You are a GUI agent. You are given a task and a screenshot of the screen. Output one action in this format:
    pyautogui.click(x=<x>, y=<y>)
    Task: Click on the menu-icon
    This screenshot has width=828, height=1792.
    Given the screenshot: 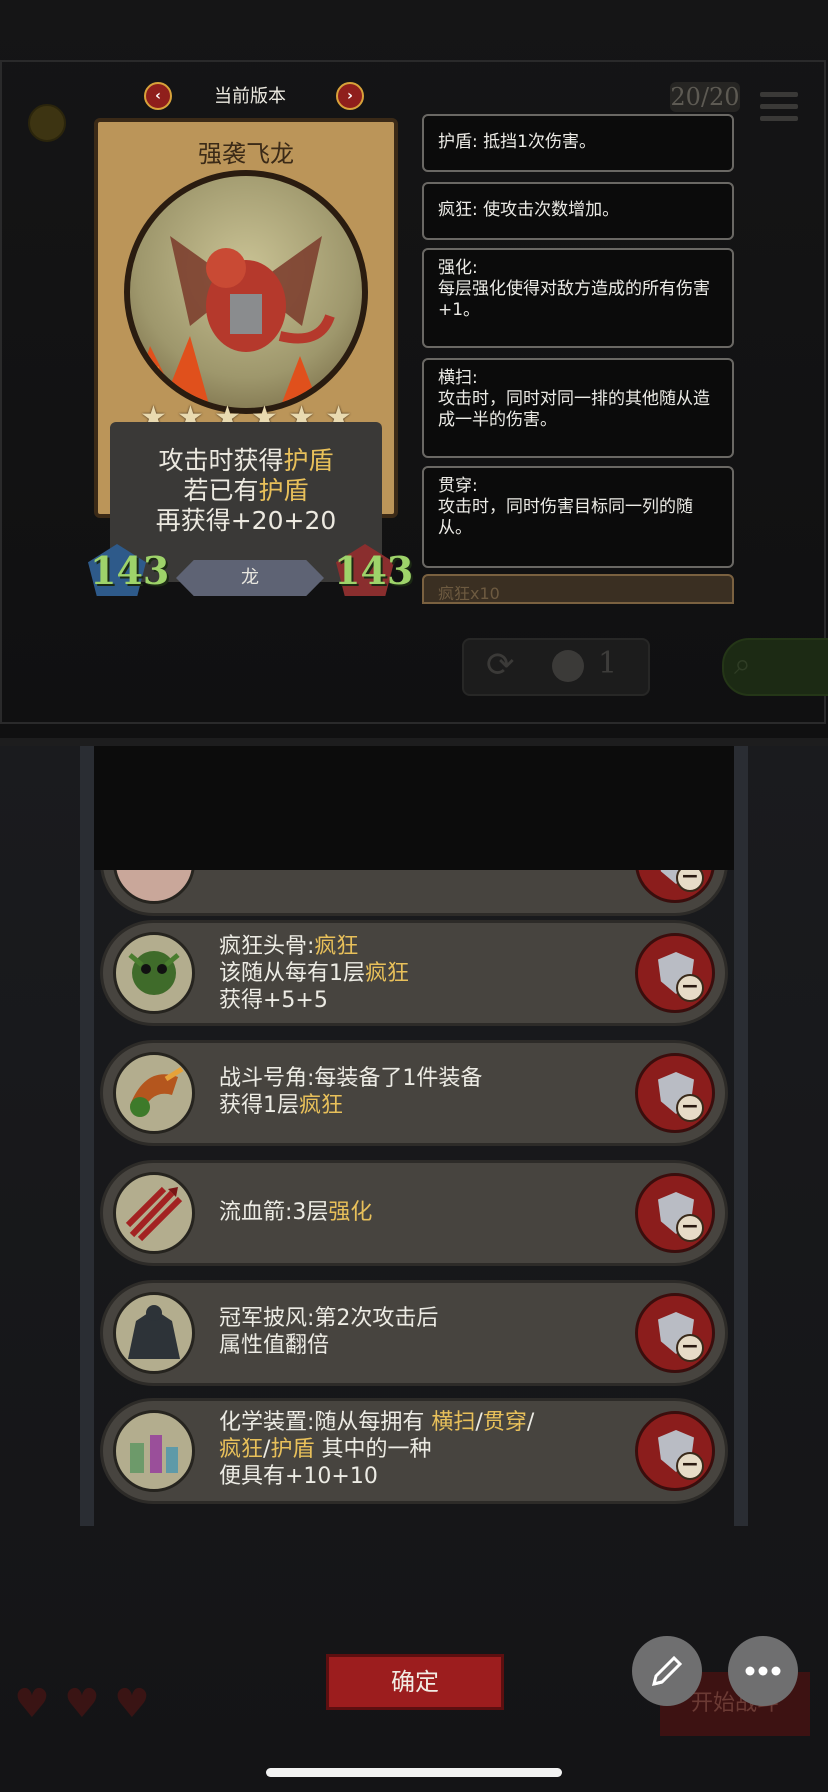 What is the action you would take?
    pyautogui.click(x=779, y=109)
    